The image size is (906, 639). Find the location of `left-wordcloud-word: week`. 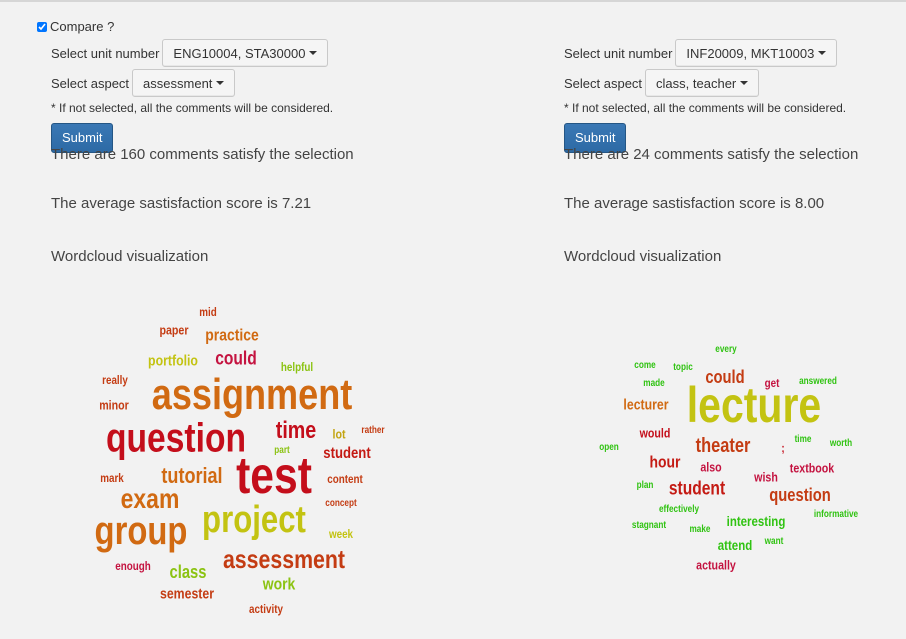

left-wordcloud-word: week is located at coordinates (341, 534).